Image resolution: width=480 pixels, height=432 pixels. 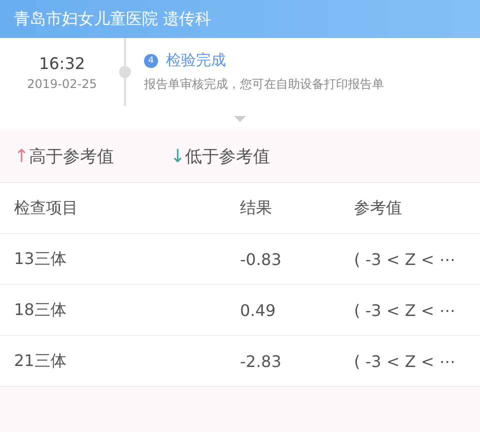 What do you see at coordinates (227, 157) in the screenshot?
I see `legend-label: 低于参考值` at bounding box center [227, 157].